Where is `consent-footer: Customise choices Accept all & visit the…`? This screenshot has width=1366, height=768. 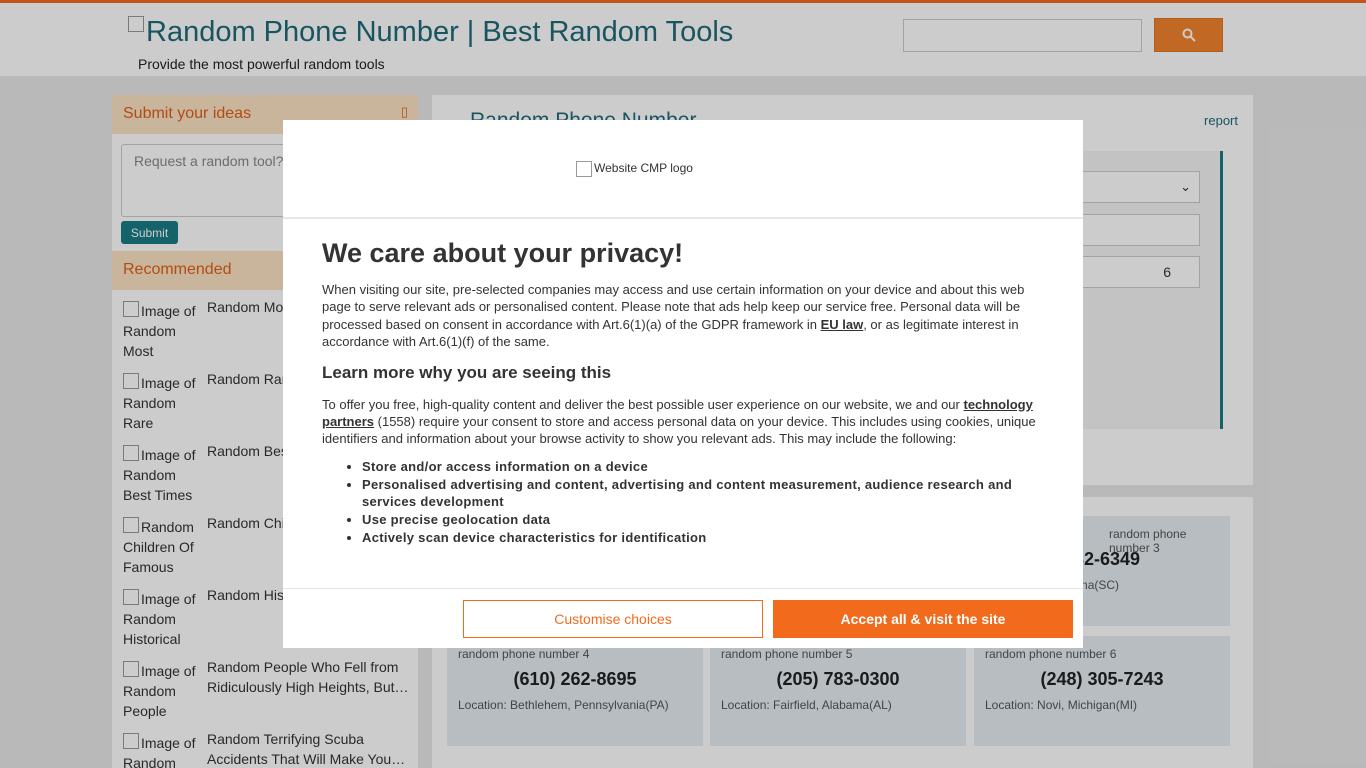 consent-footer: Customise choices Accept all & visit the… is located at coordinates (683, 618).